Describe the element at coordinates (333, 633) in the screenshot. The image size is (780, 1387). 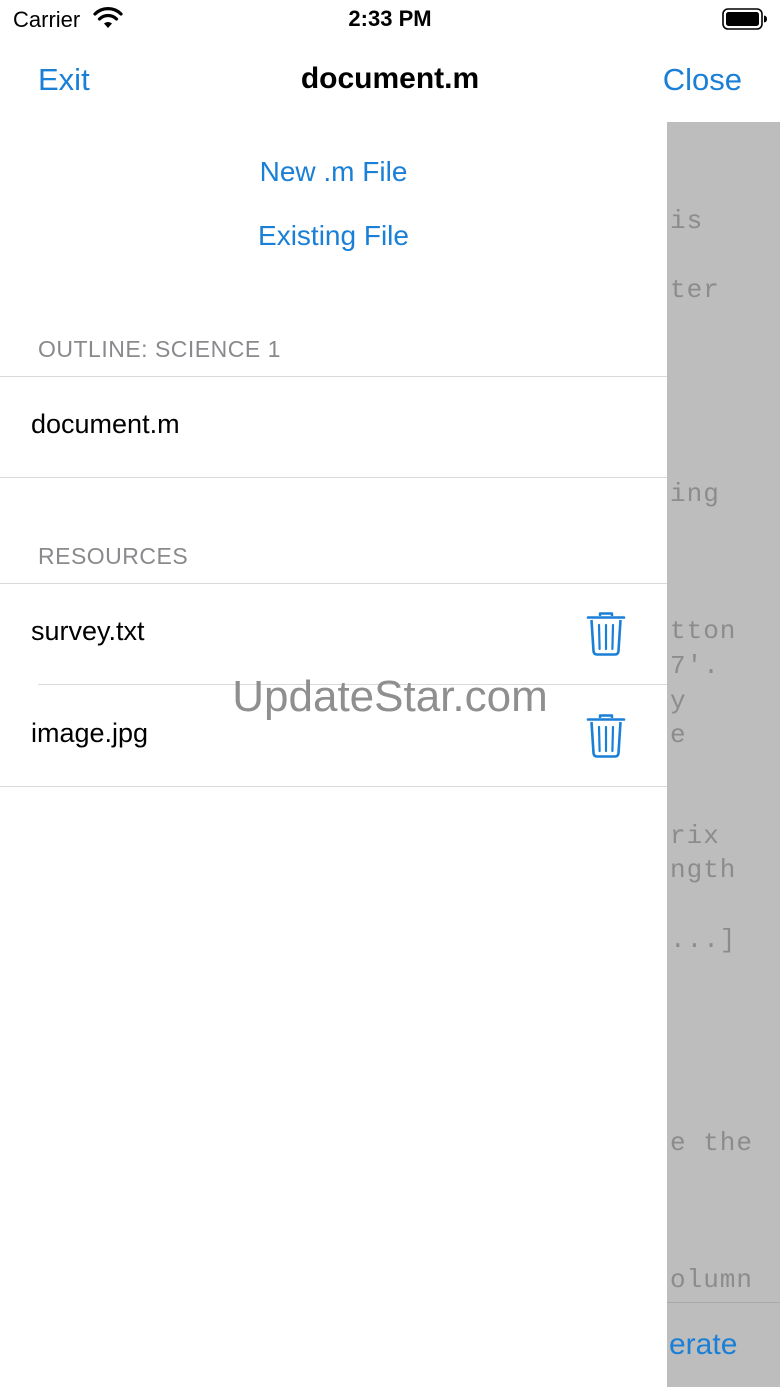
I see `resource-item-survey: survey.txt` at that location.